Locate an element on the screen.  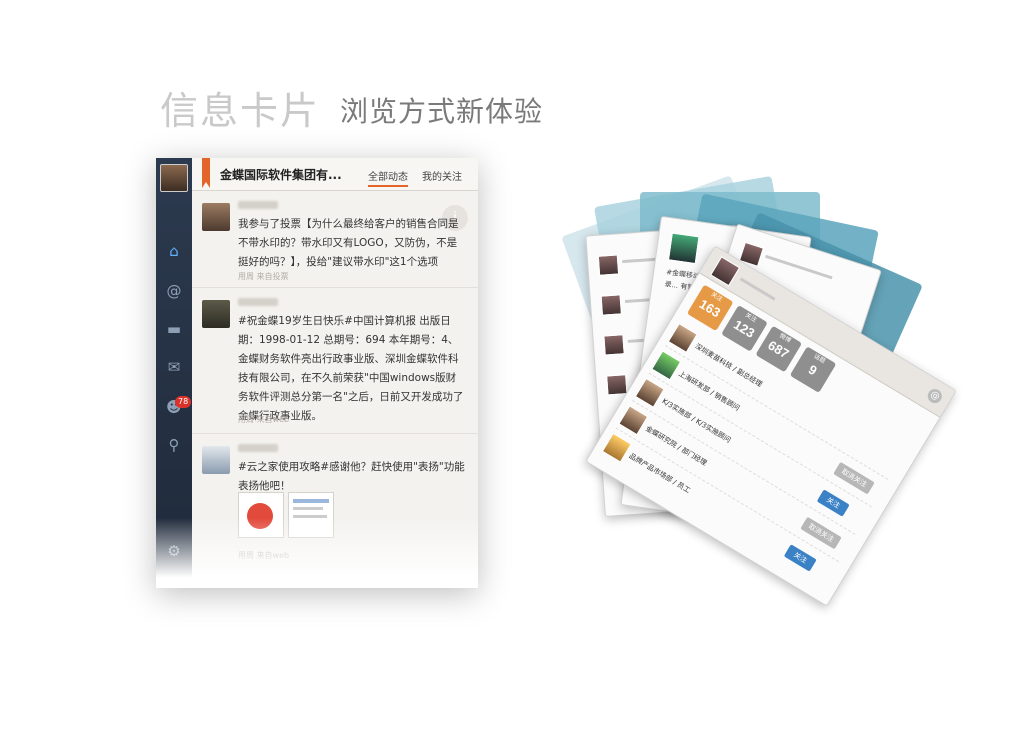
home-icon: ⌂ is located at coordinates (174, 251).